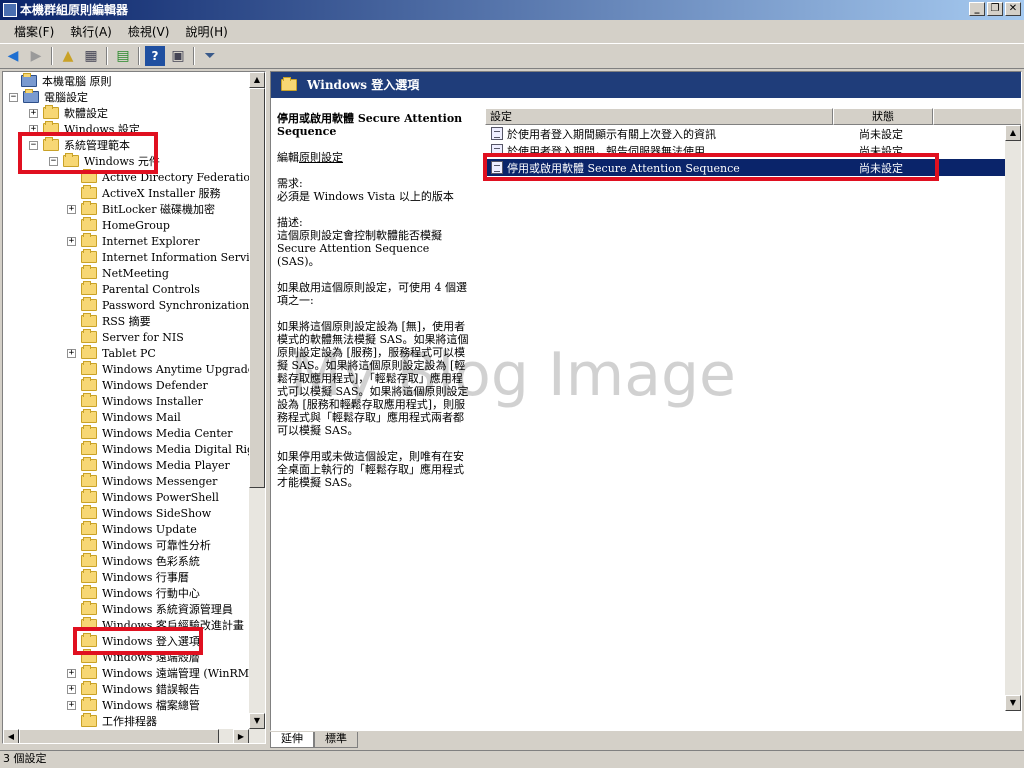 The height and width of the screenshot is (768, 1024). I want to click on properties-icon: ▣, so click(178, 56).